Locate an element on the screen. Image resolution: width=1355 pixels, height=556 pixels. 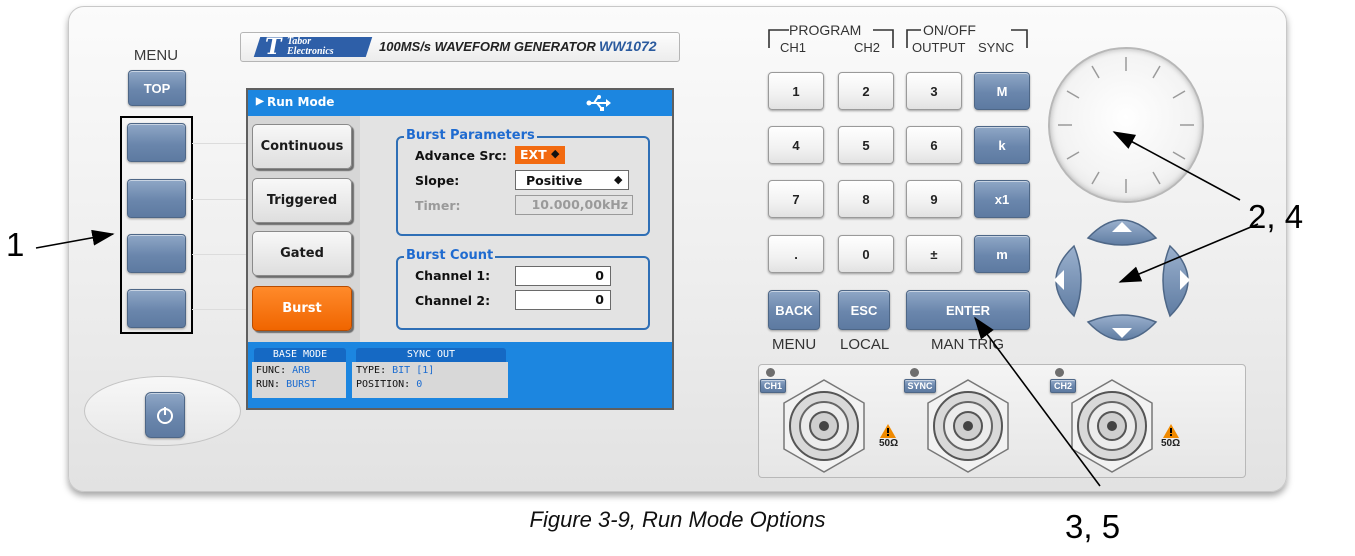
callout-1-label: 1 is located at coordinates (15, 244).